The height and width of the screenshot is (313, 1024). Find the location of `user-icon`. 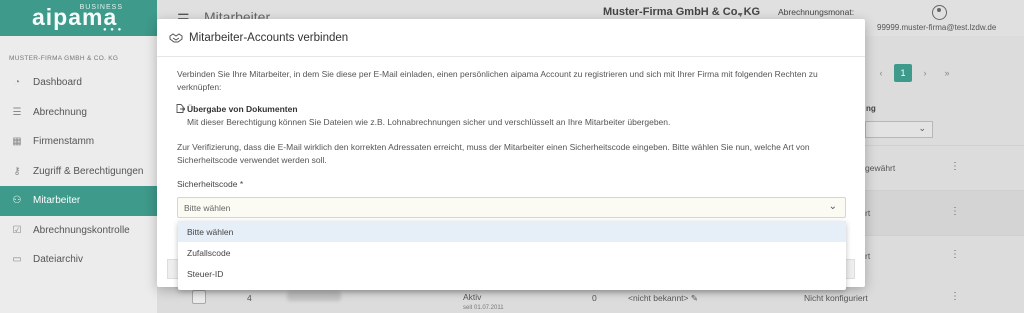

user-icon is located at coordinates (939, 12).